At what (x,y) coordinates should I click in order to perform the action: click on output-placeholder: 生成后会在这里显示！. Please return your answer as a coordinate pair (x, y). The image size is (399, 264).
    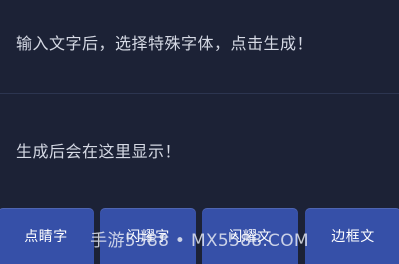
    Looking at the image, I should click on (99, 151).